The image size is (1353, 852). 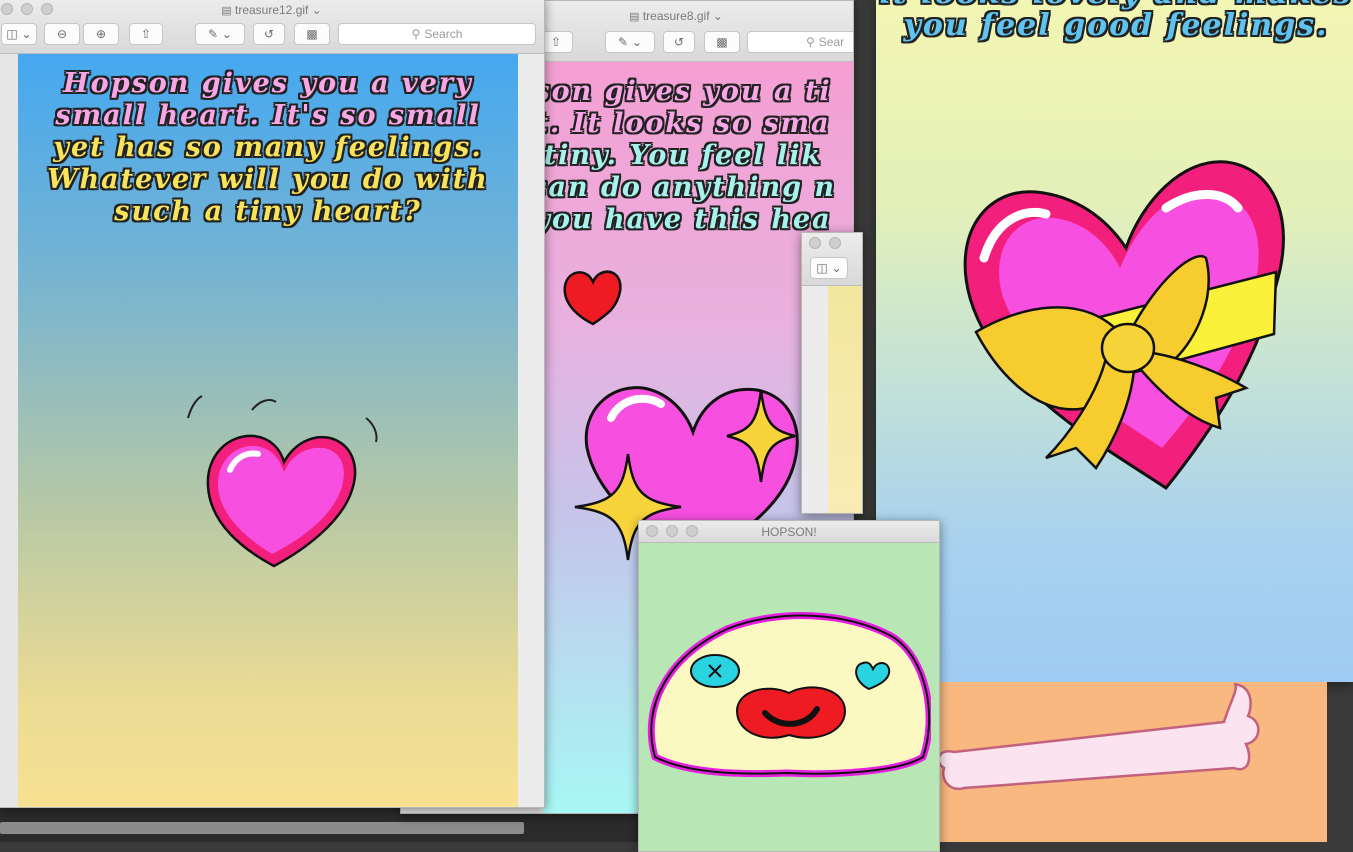 I want to click on search-field: ⚲ Search, so click(x=437, y=34).